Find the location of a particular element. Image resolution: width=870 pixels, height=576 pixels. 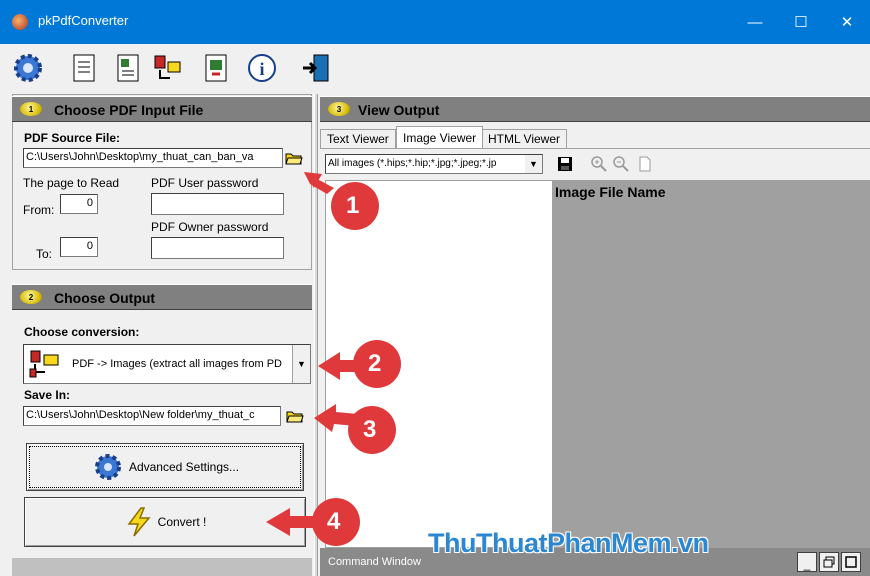

svg-text: i is located at coordinates (261, 69).